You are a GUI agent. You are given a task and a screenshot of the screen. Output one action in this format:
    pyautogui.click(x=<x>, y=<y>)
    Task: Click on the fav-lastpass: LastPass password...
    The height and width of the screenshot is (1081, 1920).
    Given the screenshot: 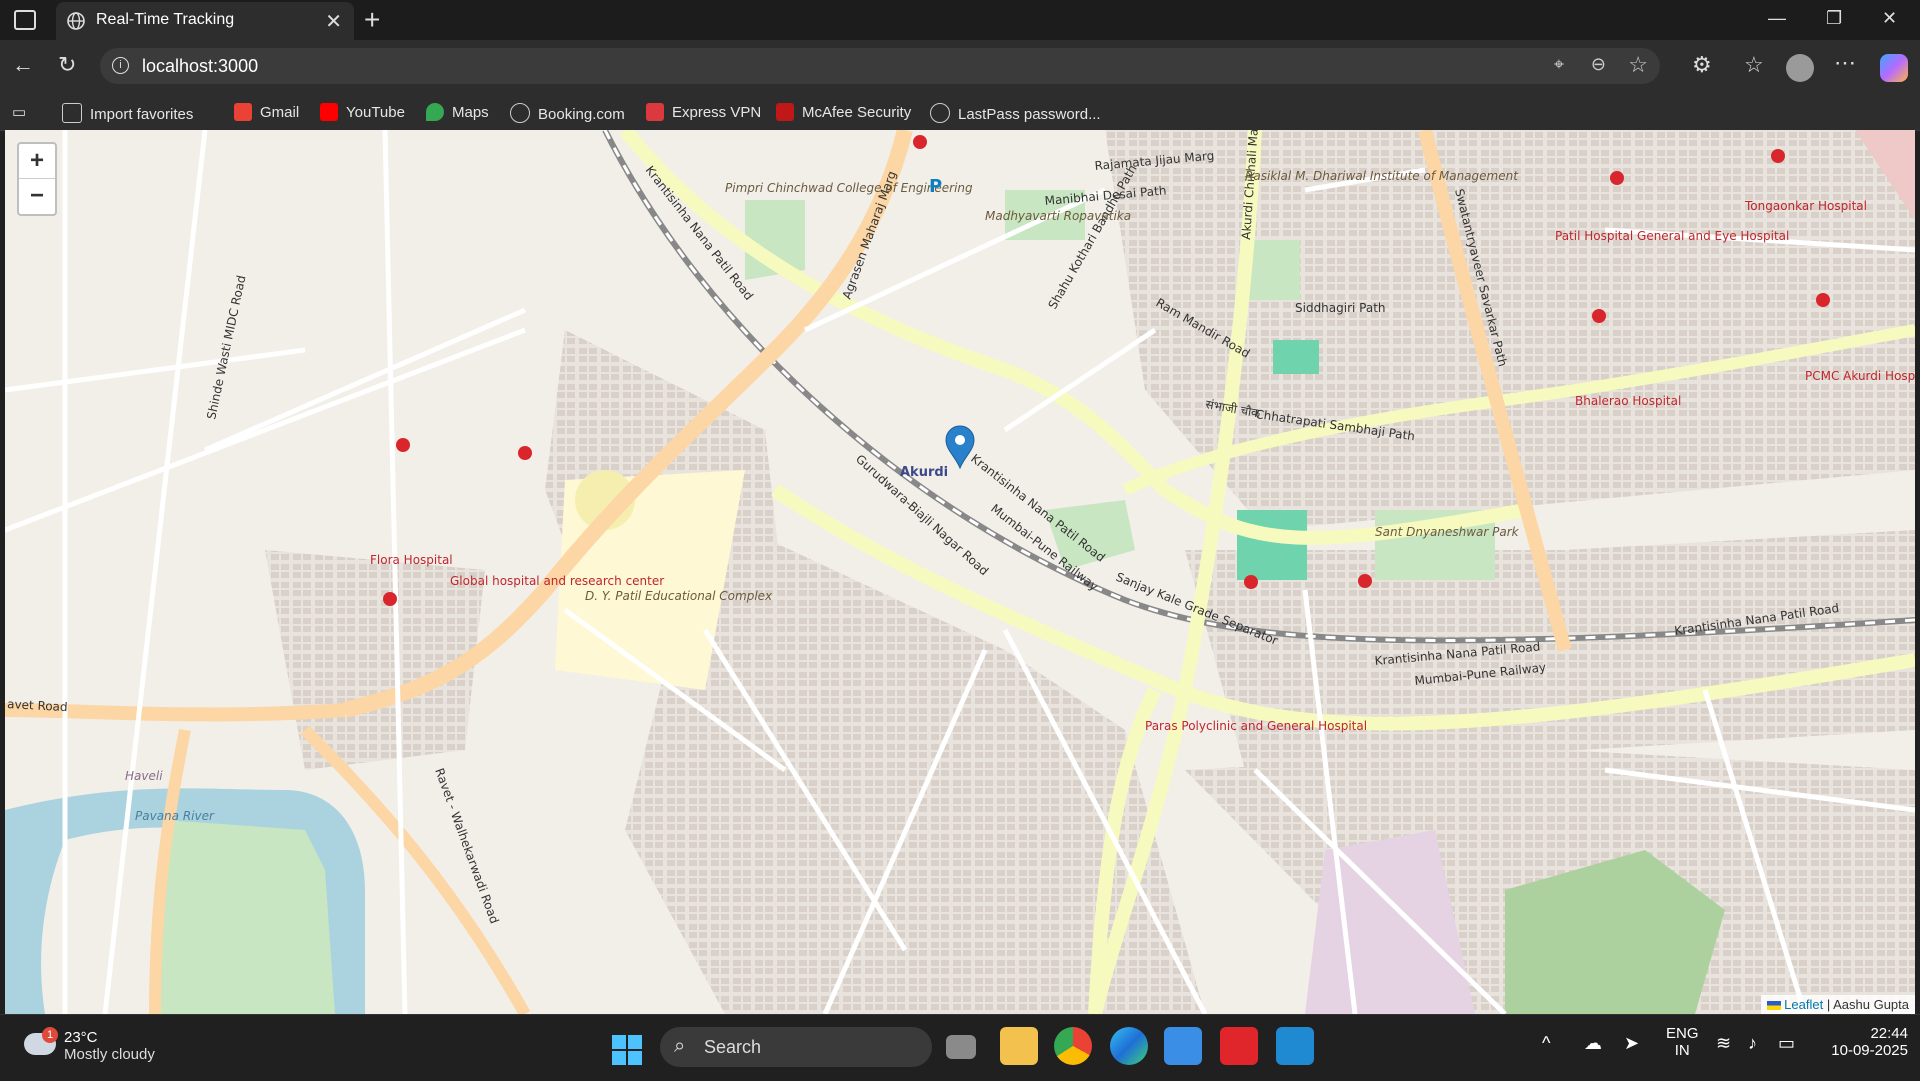 What is the action you would take?
    pyautogui.click(x=1015, y=113)
    